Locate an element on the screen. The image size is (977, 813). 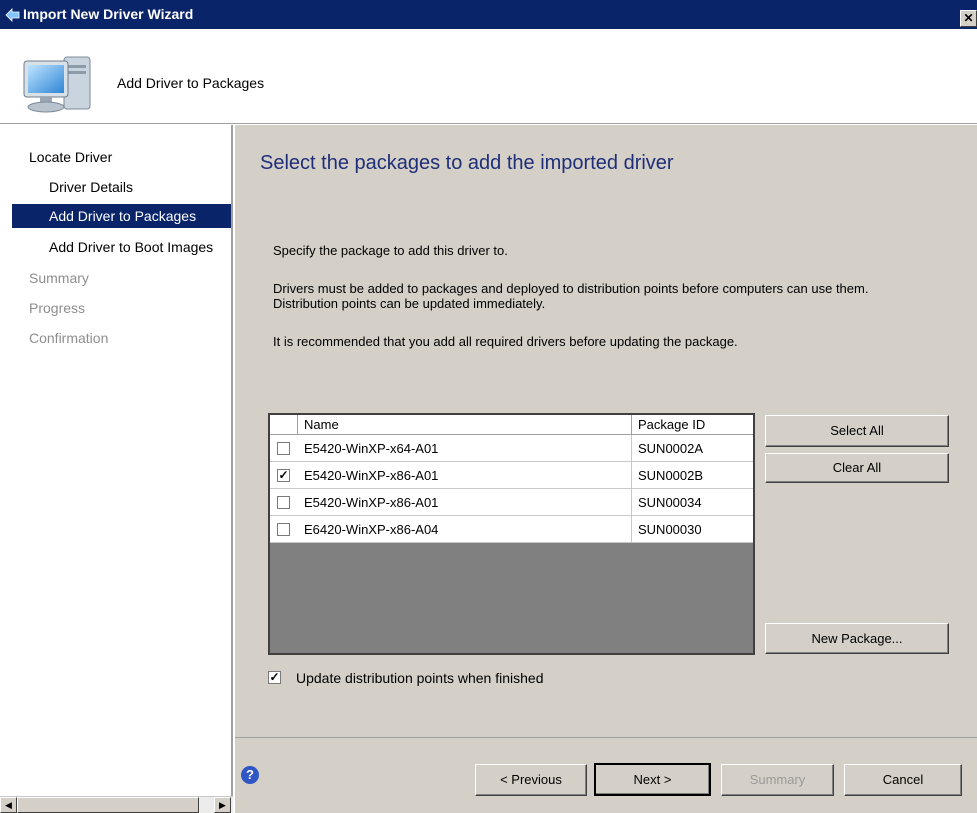
wizard-arrow-icon is located at coordinates (12, 15).